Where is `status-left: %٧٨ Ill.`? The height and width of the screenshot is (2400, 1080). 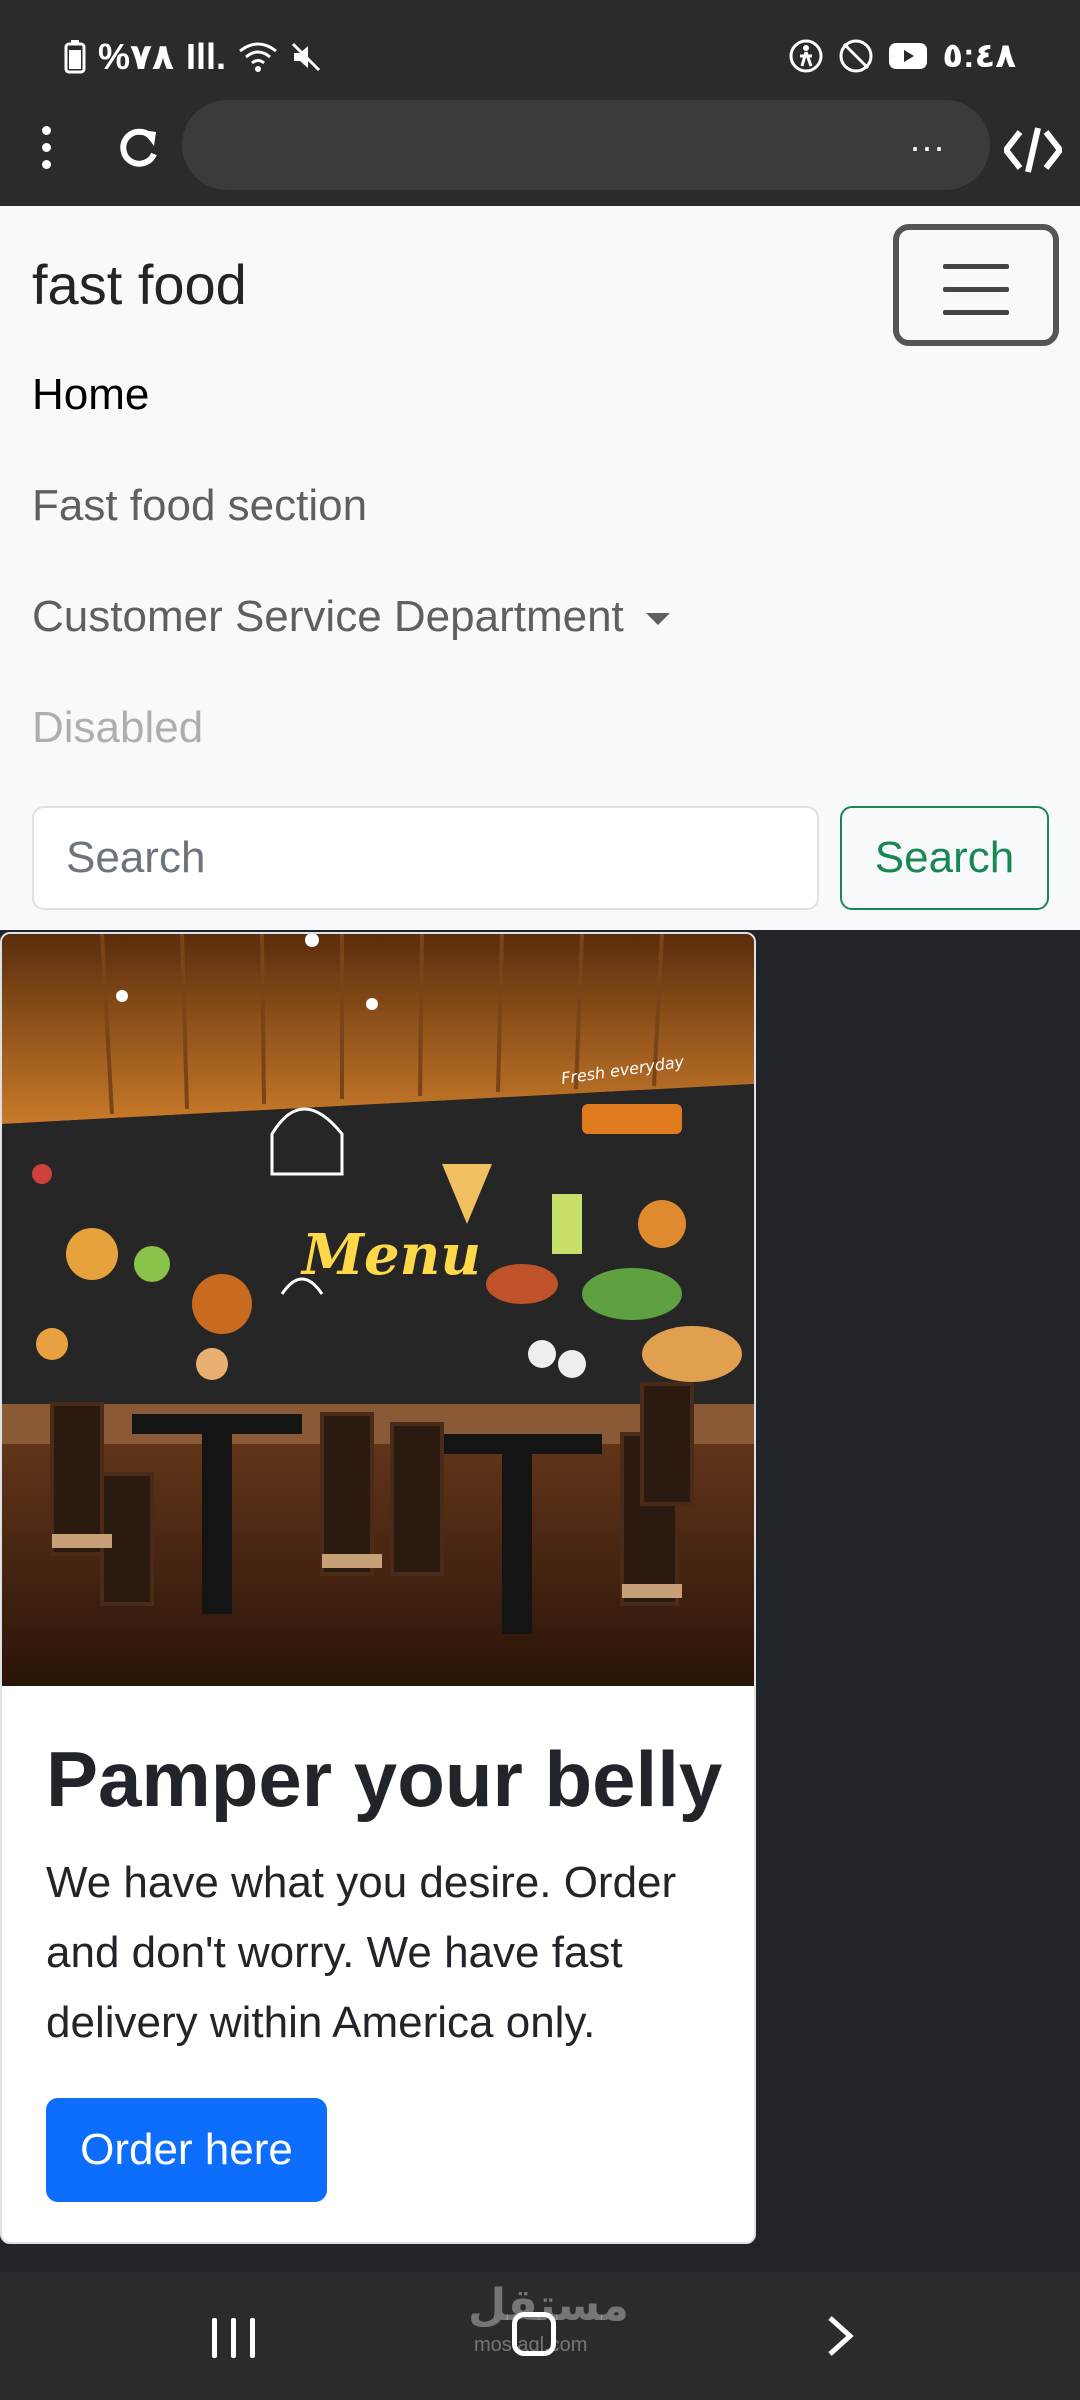 status-left: %٧٨ Ill. is located at coordinates (193, 57).